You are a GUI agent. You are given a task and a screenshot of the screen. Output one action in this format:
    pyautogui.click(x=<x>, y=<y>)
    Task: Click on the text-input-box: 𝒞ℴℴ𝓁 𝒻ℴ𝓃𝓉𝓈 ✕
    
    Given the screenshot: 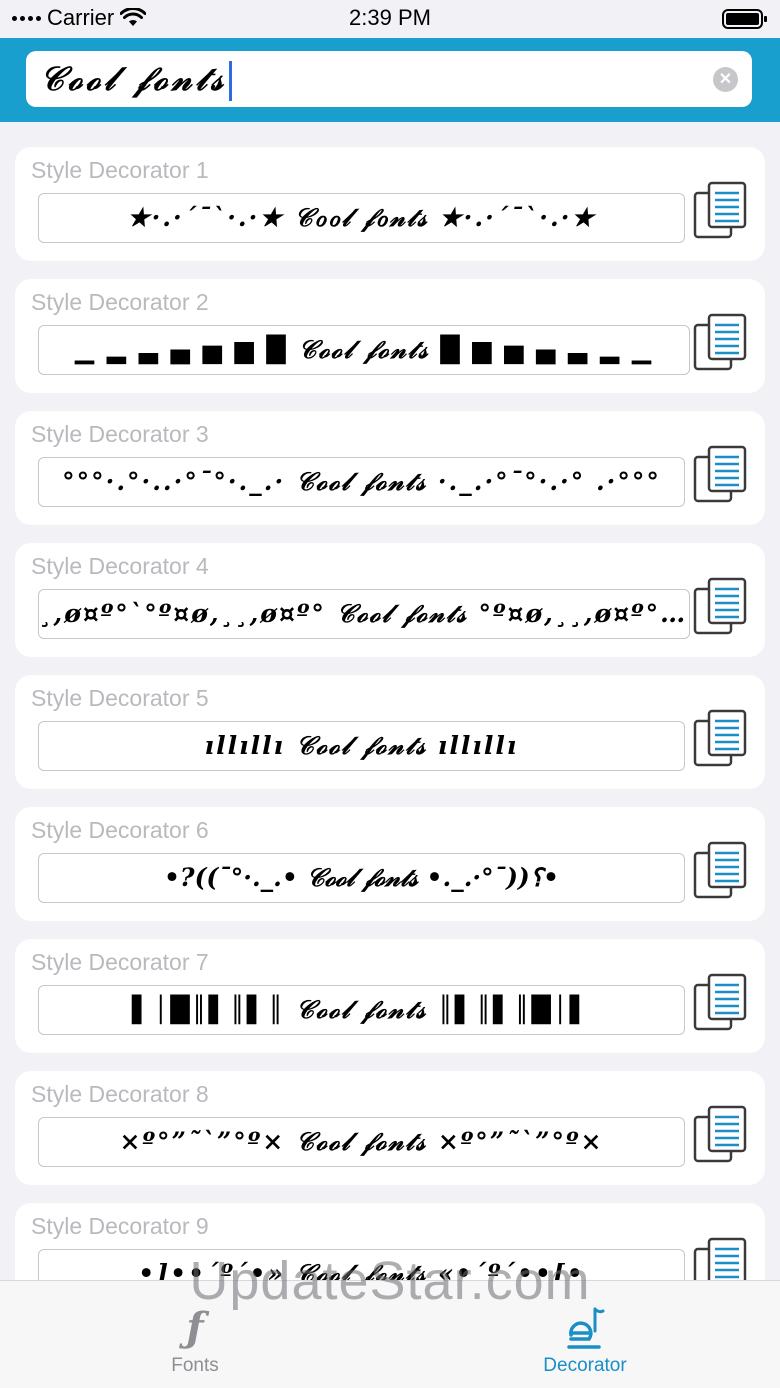 What is the action you would take?
    pyautogui.click(x=389, y=79)
    